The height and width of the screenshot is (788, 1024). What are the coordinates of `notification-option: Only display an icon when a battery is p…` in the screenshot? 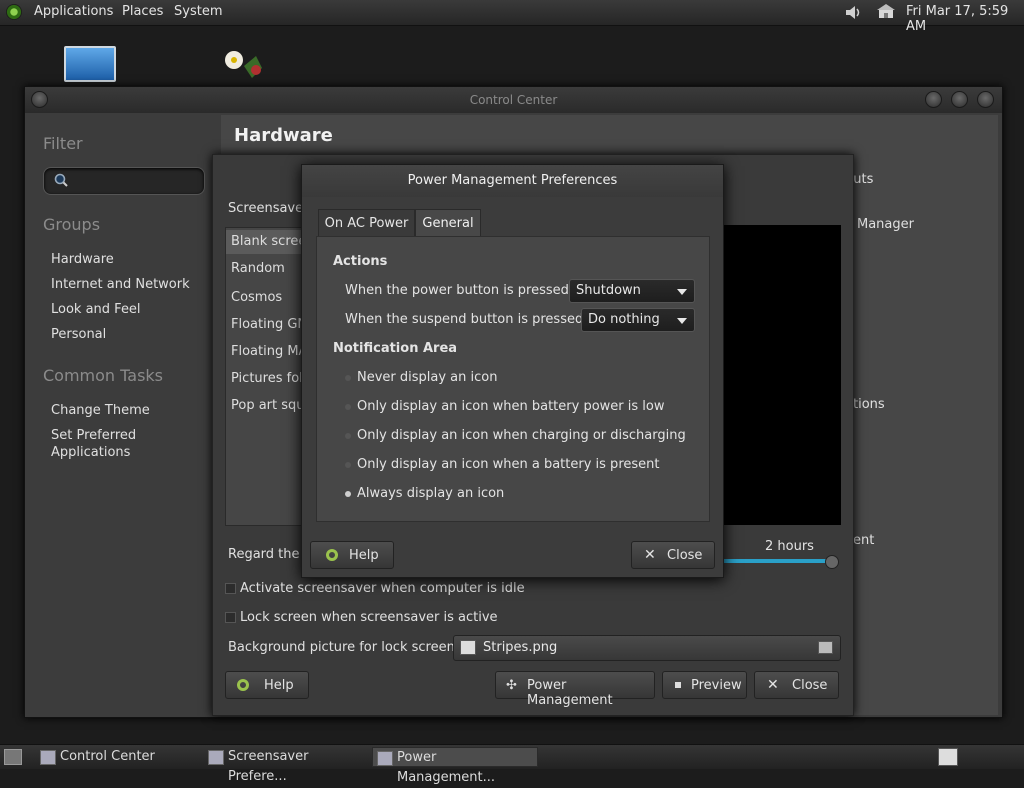 It's located at (508, 464).